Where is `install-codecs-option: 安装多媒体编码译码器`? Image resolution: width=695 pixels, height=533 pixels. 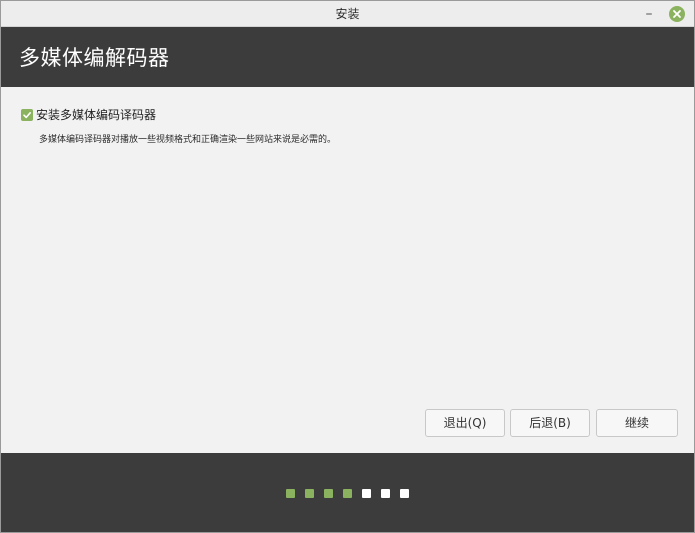
install-codecs-option: 安装多媒体编码译码器 is located at coordinates (88, 114).